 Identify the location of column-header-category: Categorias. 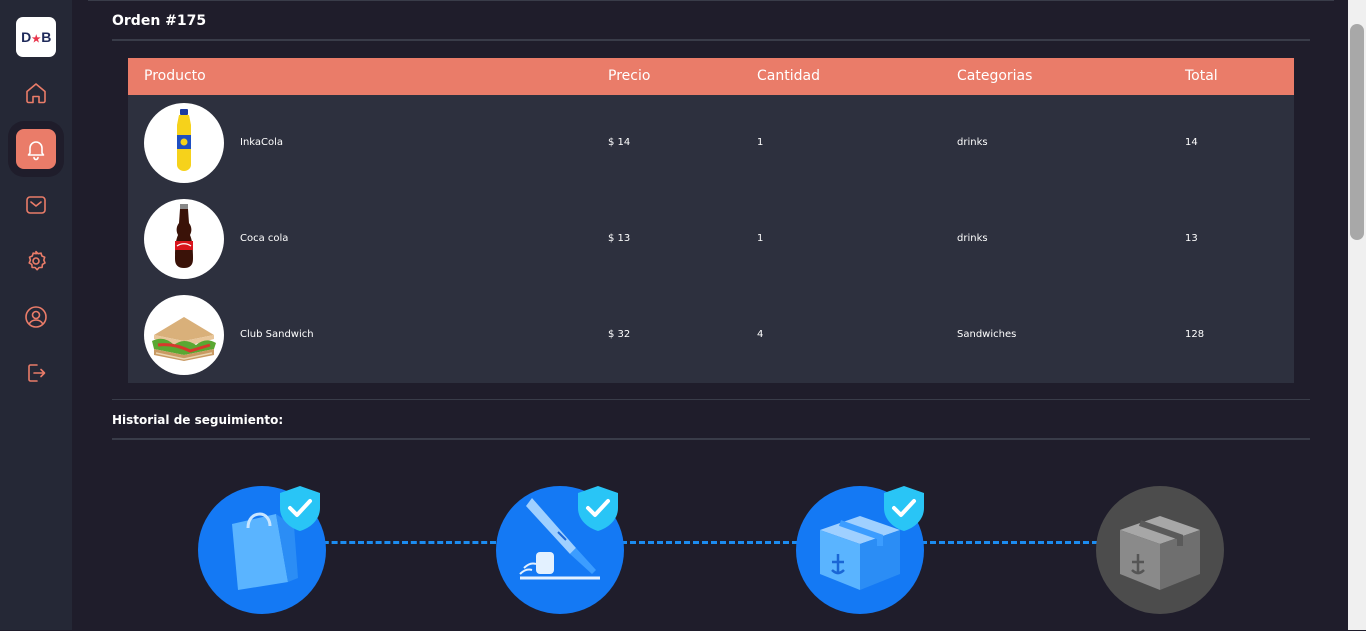
(995, 76).